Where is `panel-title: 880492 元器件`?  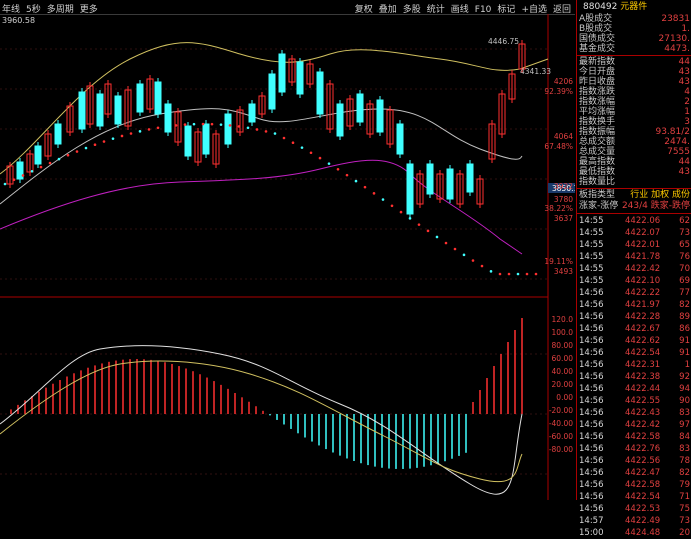 panel-title: 880492 元器件 is located at coordinates (634, 7).